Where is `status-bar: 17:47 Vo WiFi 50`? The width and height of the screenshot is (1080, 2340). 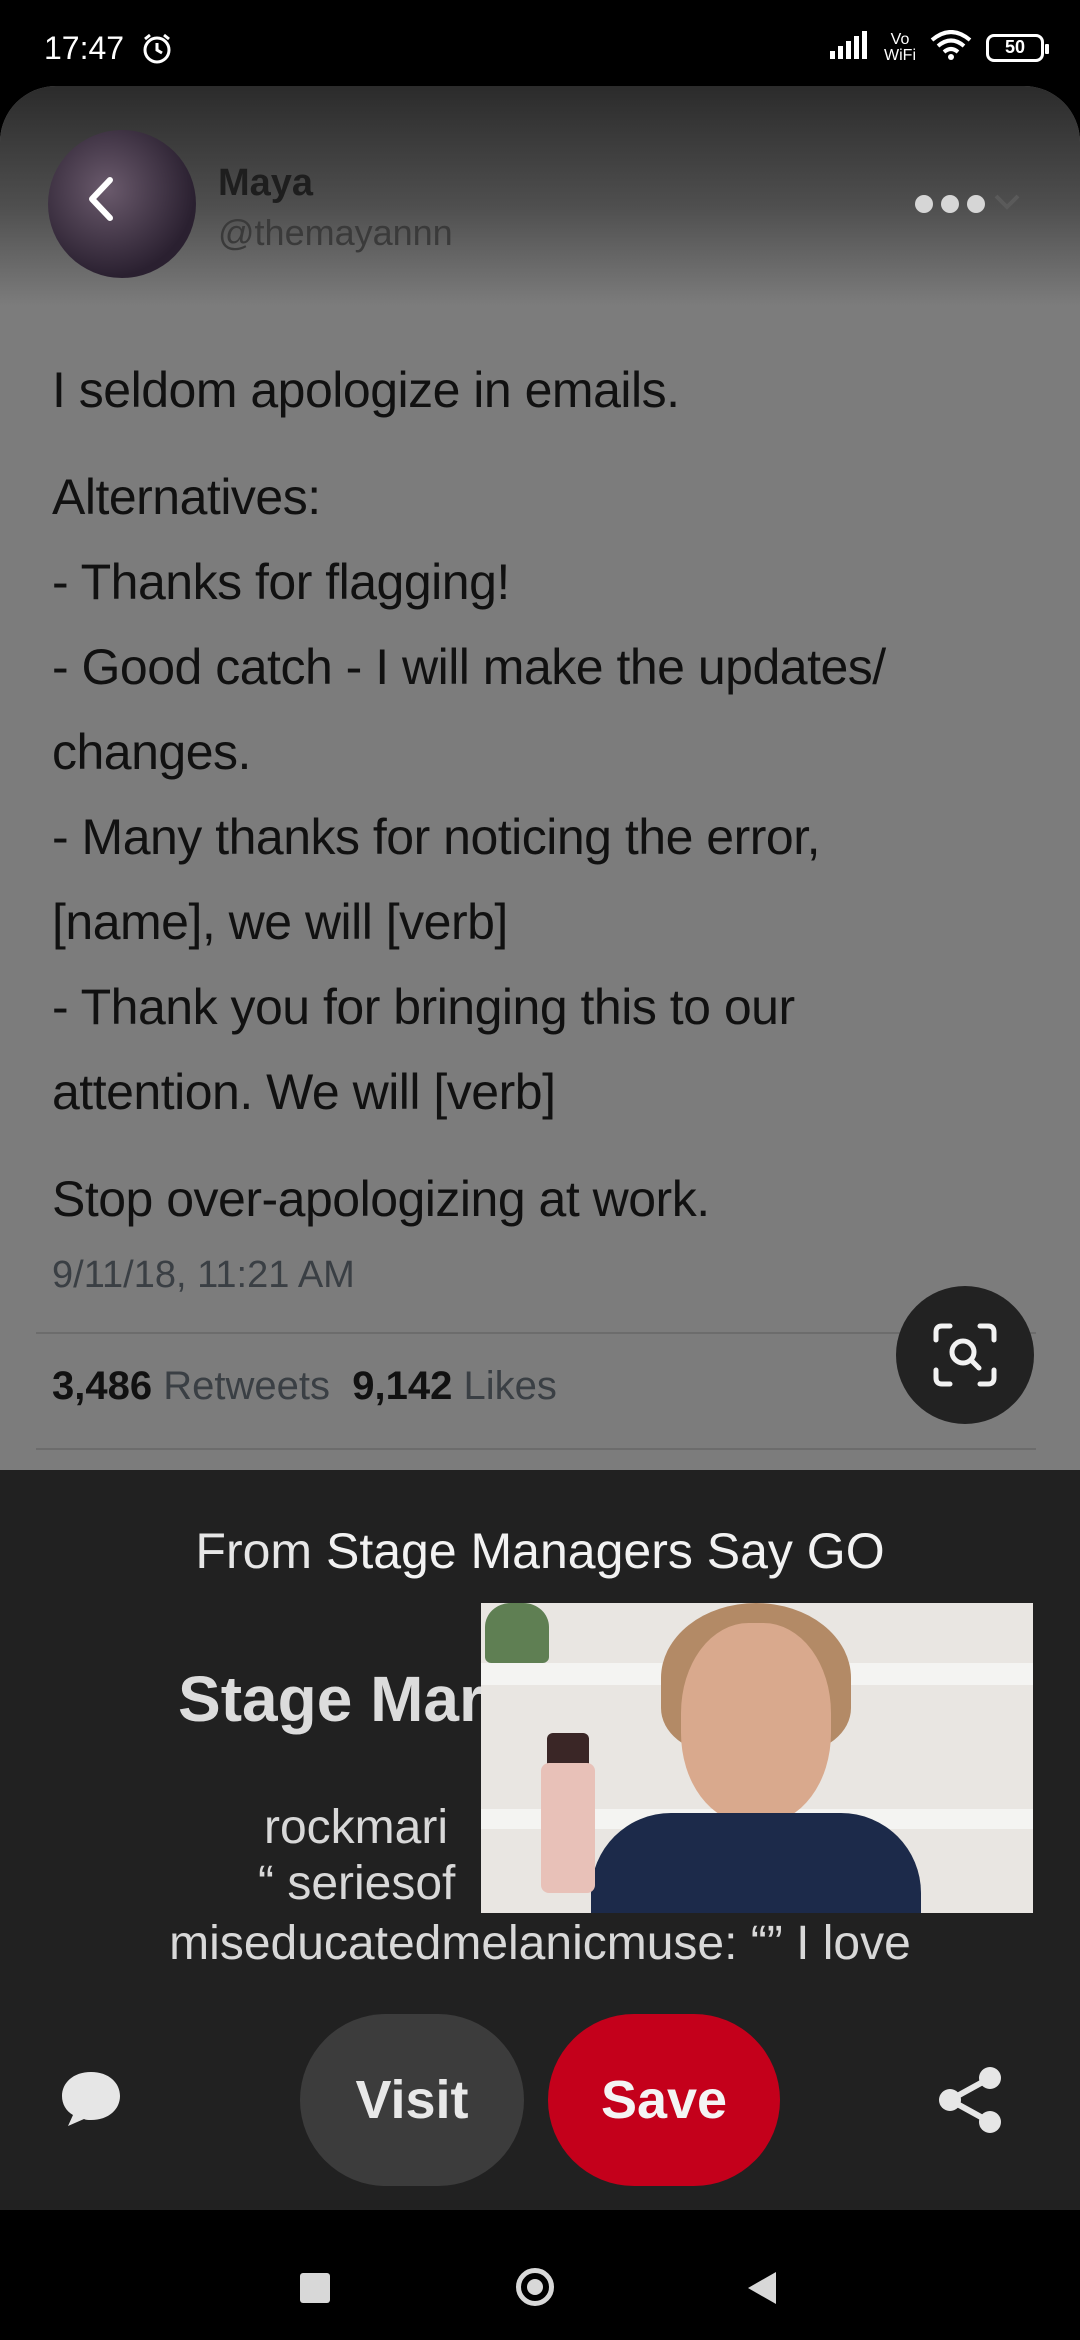 status-bar: 17:47 Vo WiFi 50 is located at coordinates (540, 43).